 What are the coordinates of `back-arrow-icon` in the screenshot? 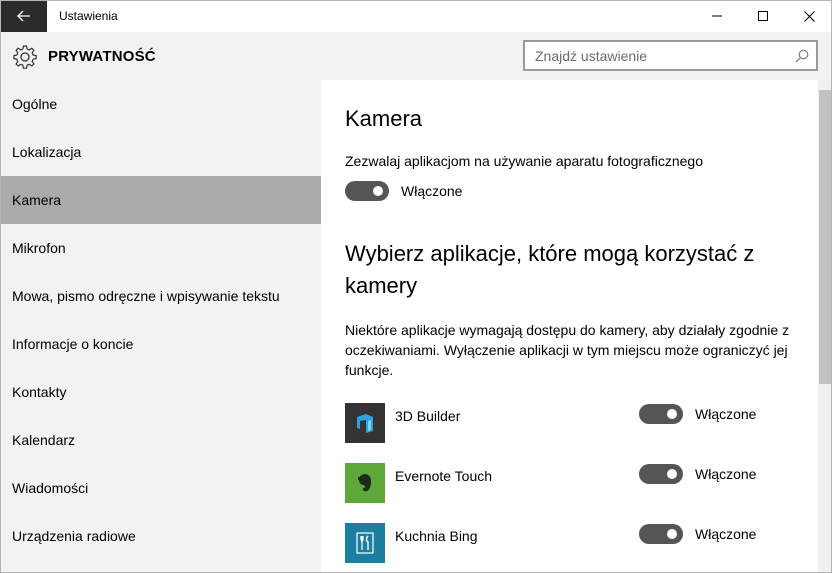 It's located at (23, 16).